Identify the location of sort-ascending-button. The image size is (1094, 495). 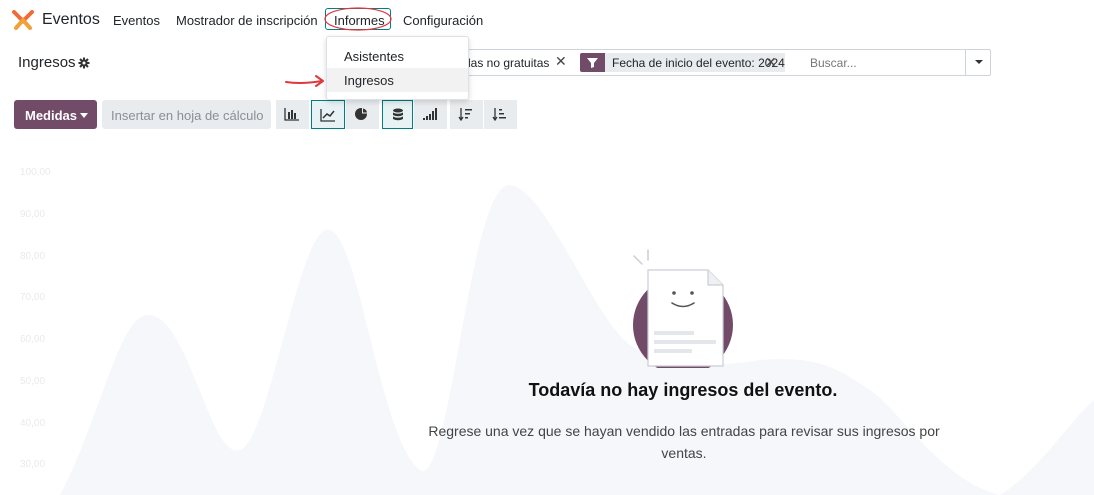
(500, 114).